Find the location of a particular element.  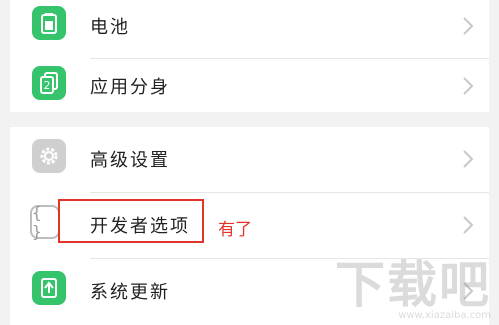

system-update-icon is located at coordinates (49, 288).